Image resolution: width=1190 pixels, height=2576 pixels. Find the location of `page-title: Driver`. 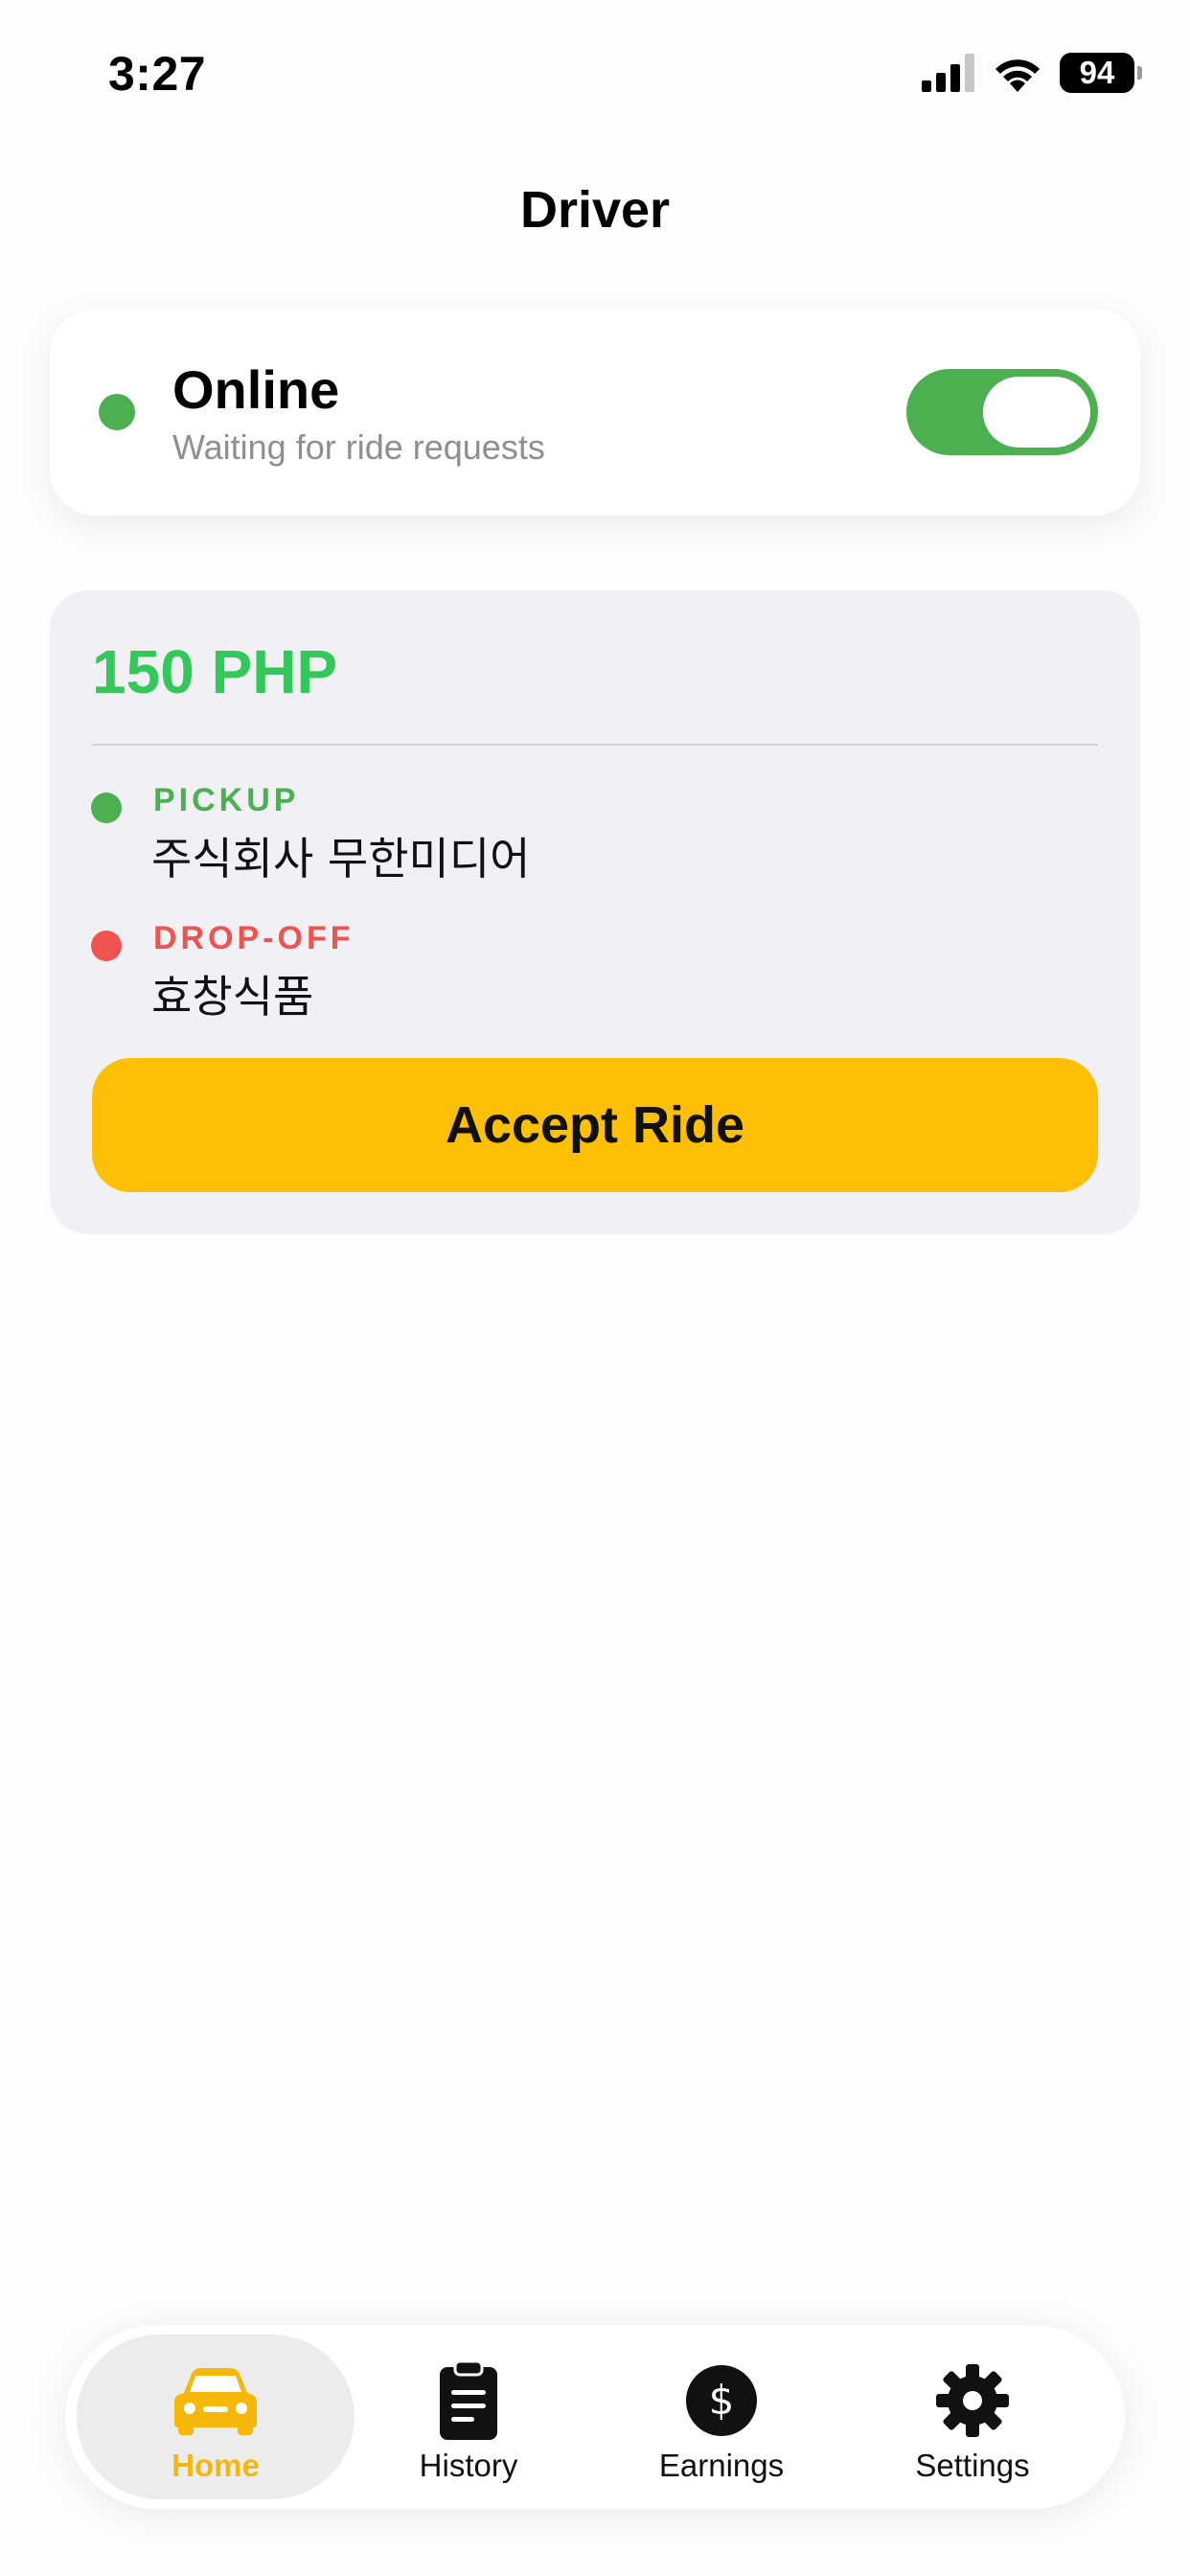

page-title: Driver is located at coordinates (595, 210).